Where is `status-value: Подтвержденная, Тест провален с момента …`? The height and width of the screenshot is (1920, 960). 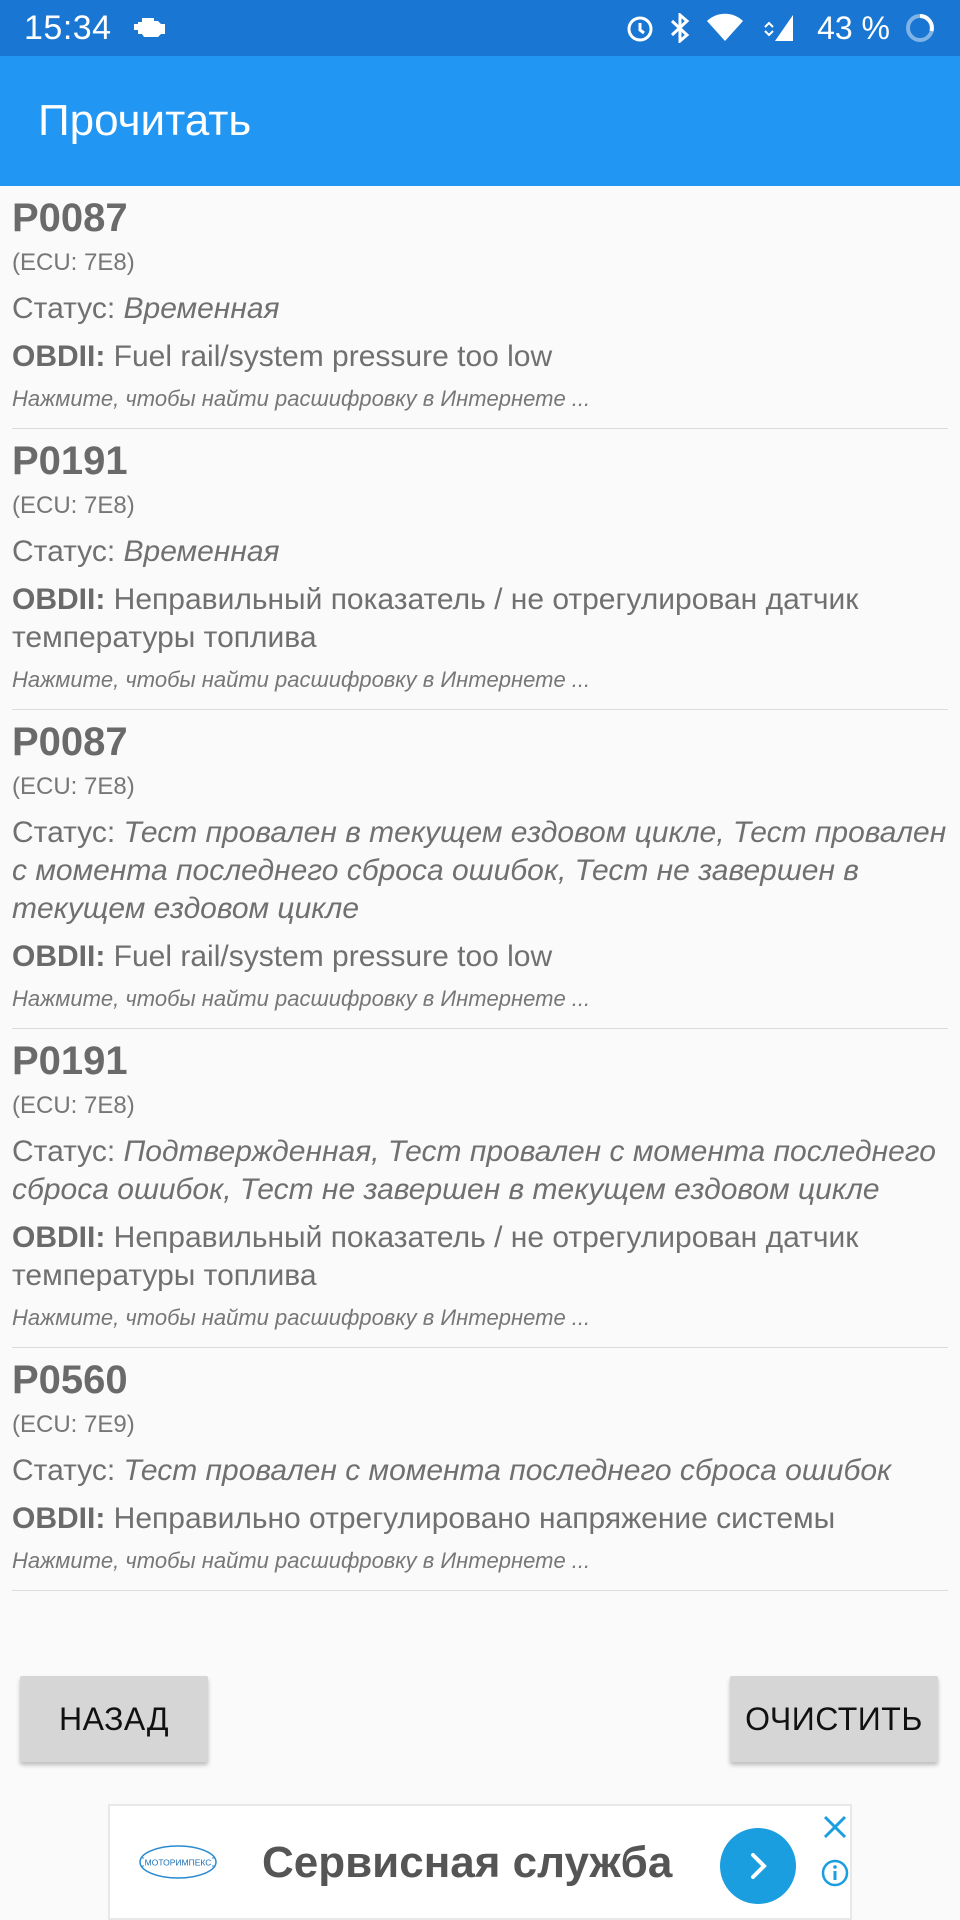 status-value: Подтвержденная, Тест провален с момента … is located at coordinates (474, 1170).